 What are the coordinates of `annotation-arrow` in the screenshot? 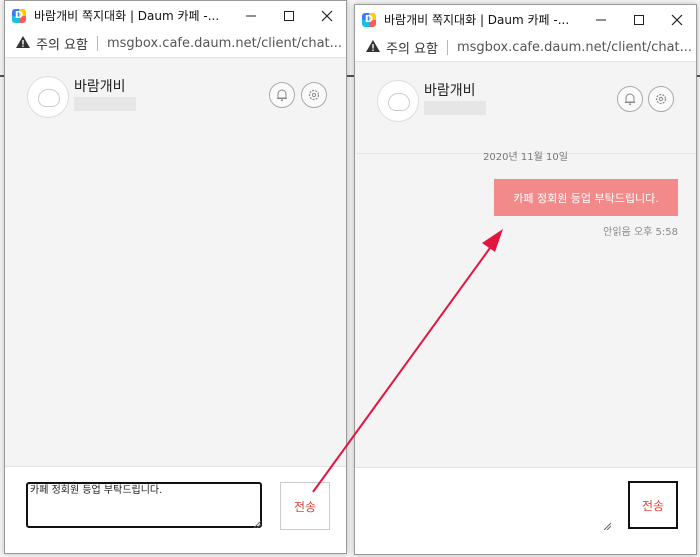 It's located at (407, 361).